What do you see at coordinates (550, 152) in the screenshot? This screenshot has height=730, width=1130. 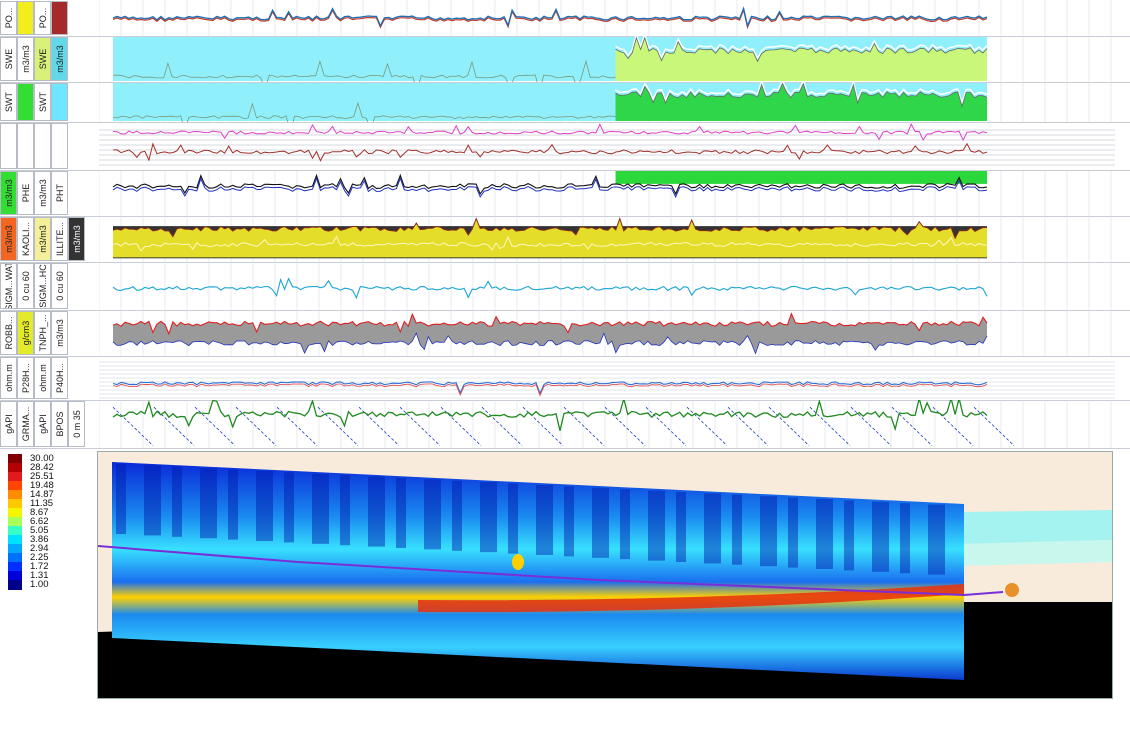 I see `curve-darkred` at bounding box center [550, 152].